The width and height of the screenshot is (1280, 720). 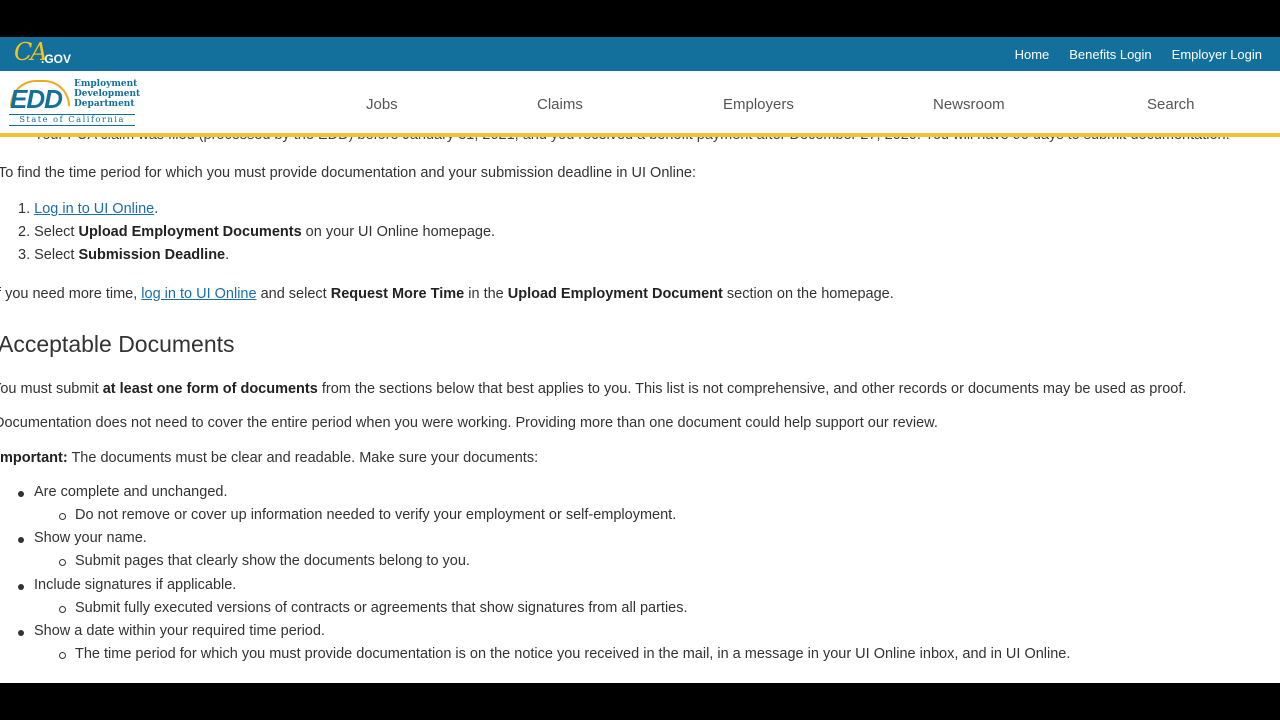 I want to click on step-1-end: ., so click(x=156, y=209).